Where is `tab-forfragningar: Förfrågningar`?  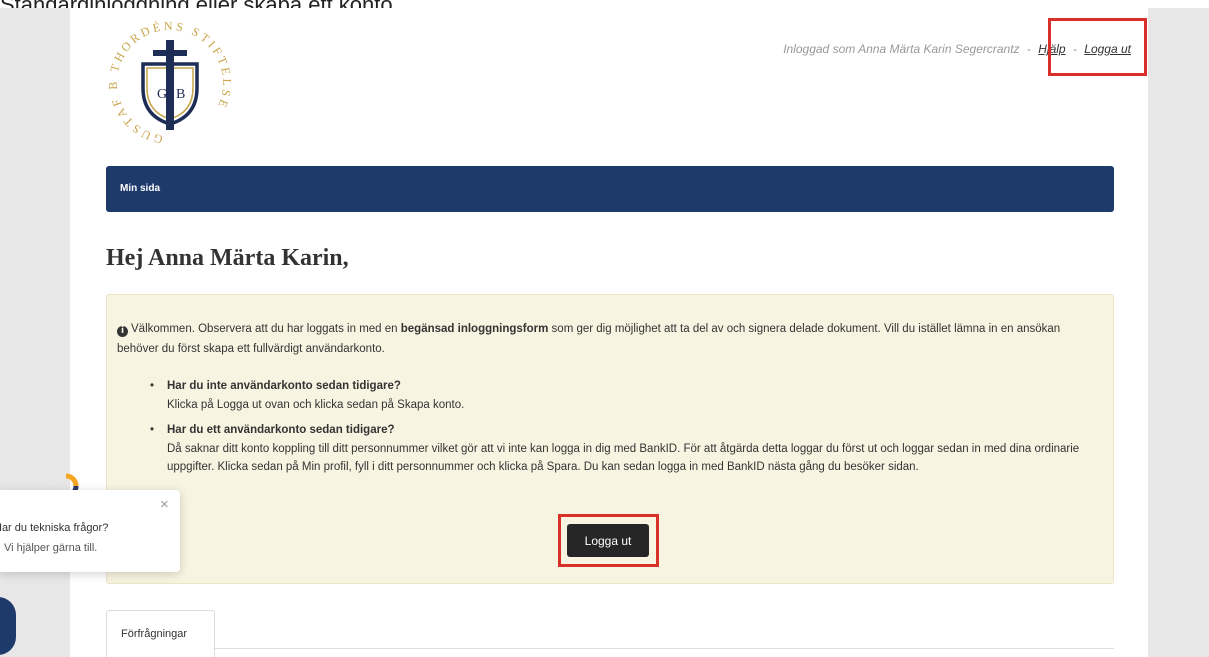 tab-forfragningar: Förfrågningar is located at coordinates (160, 633).